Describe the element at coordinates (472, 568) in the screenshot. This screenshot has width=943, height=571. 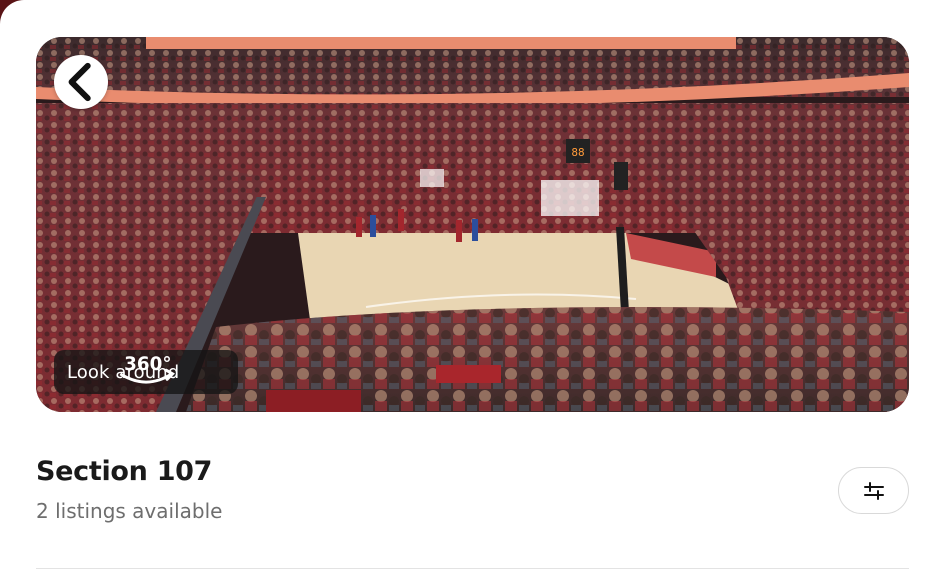
I see `divider` at that location.